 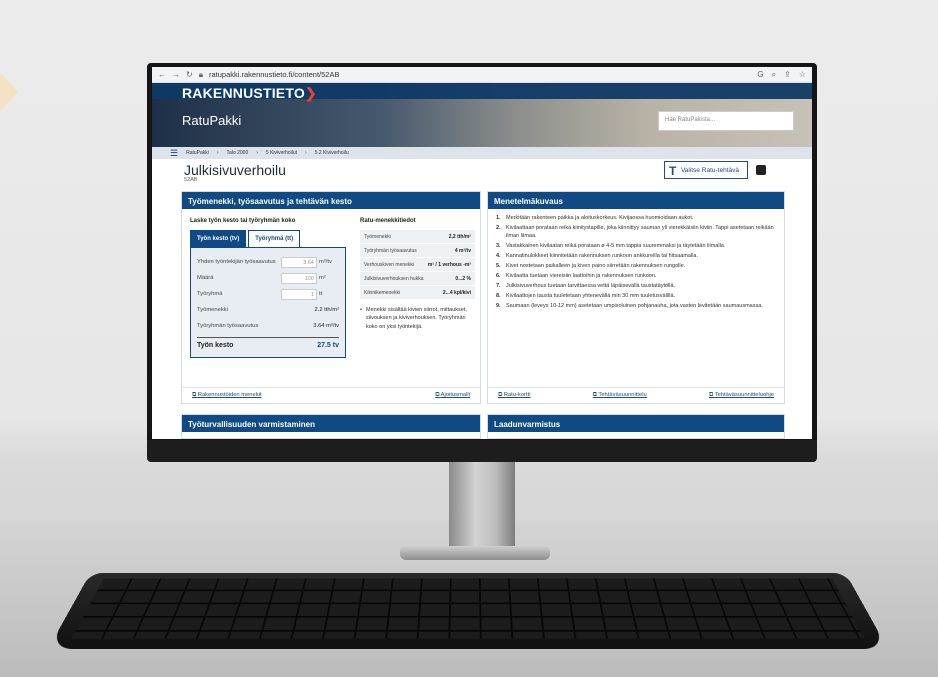 What do you see at coordinates (228, 326) in the screenshot?
I see `result-label: Työryhmän työsaavutus` at bounding box center [228, 326].